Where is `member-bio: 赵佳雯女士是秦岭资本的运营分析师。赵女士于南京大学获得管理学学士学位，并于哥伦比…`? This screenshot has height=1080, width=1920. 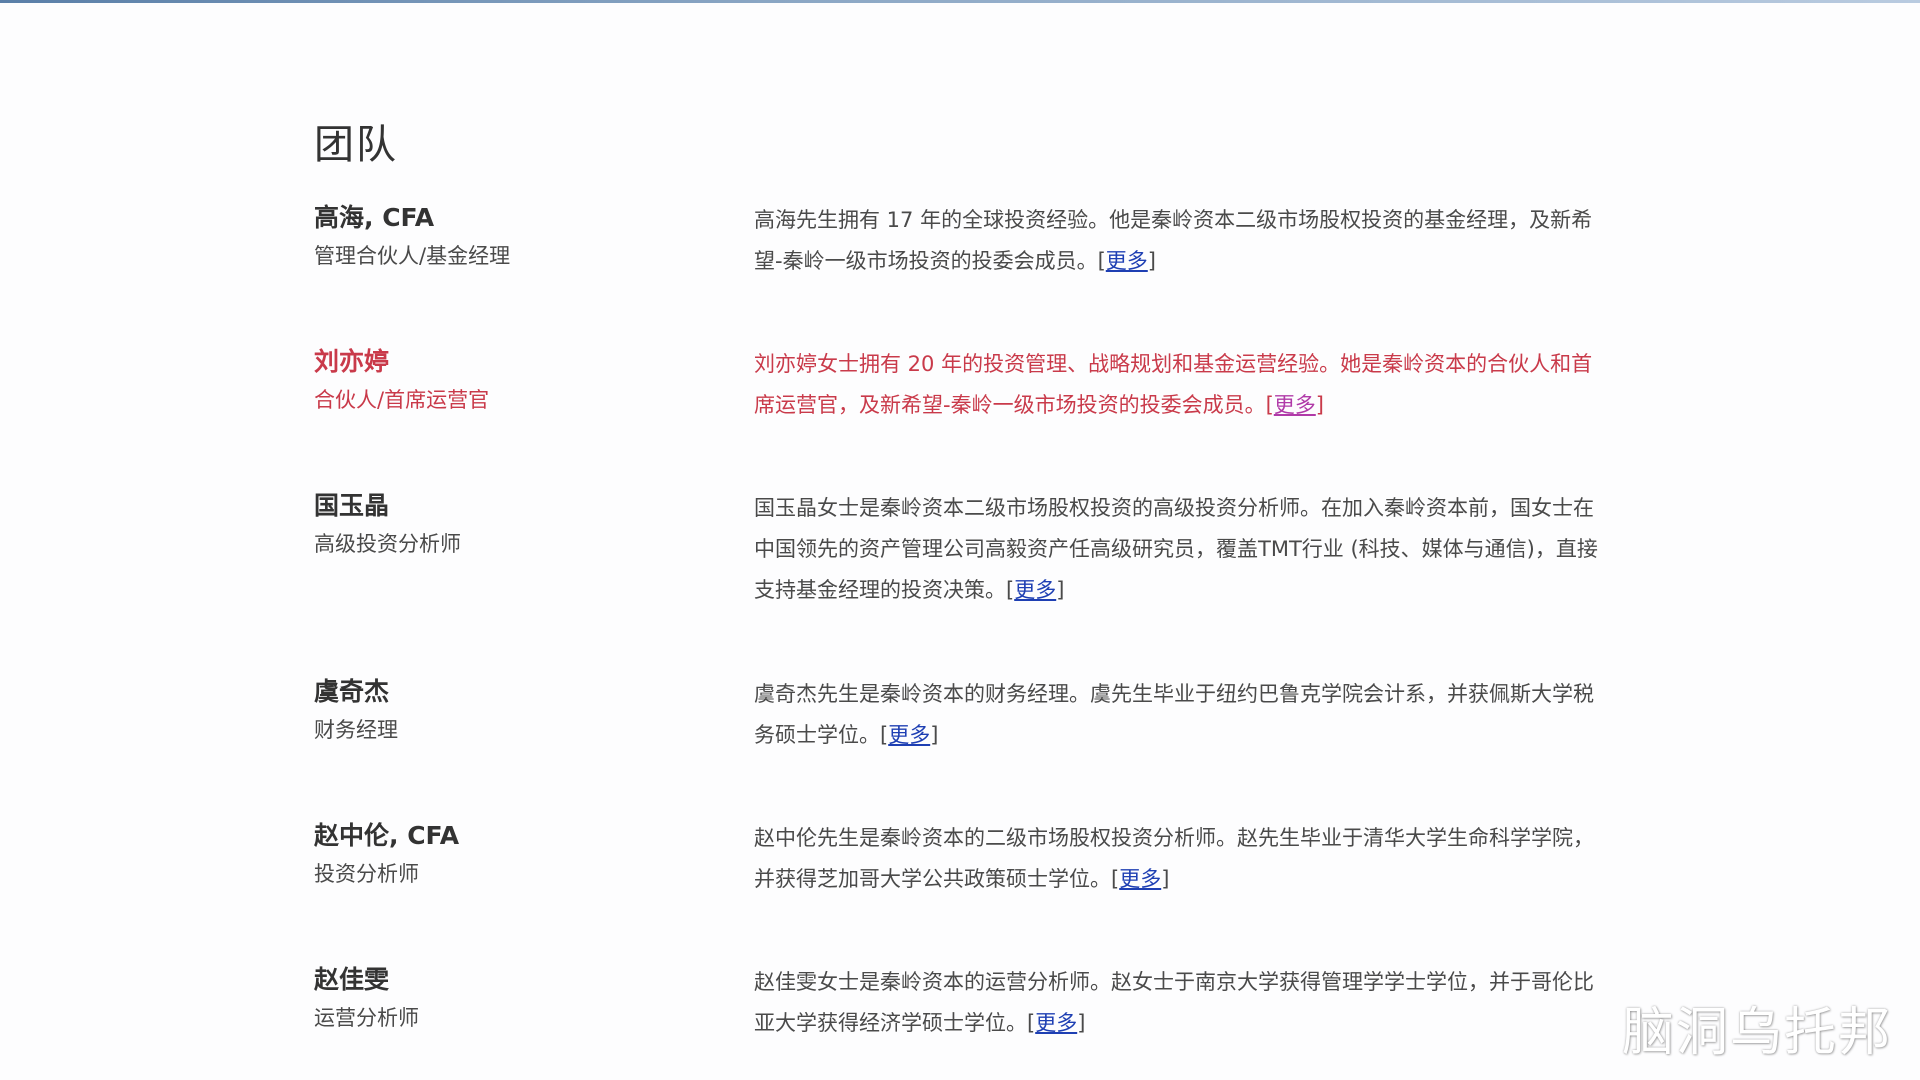 member-bio: 赵佳雯女士是秦岭资本的运营分析师。赵女士于南京大学获得管理学学士学位，并于哥伦比… is located at coordinates (1179, 1003).